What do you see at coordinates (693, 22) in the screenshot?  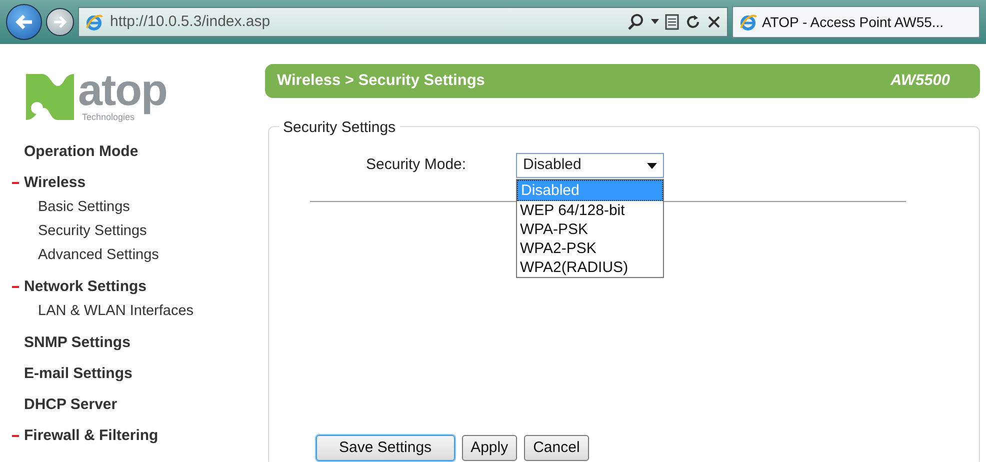 I see `refresh-icon` at bounding box center [693, 22].